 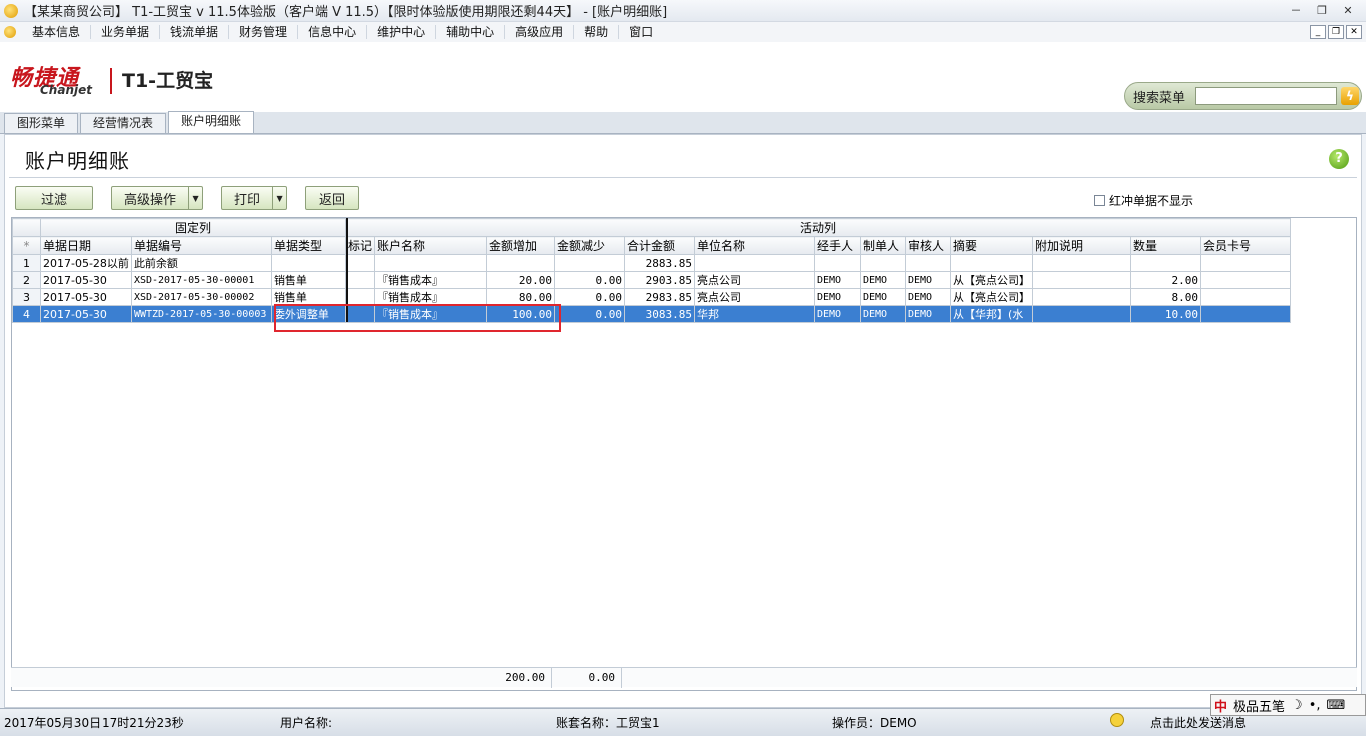 What do you see at coordinates (1266, 96) in the screenshot?
I see `search-input` at bounding box center [1266, 96].